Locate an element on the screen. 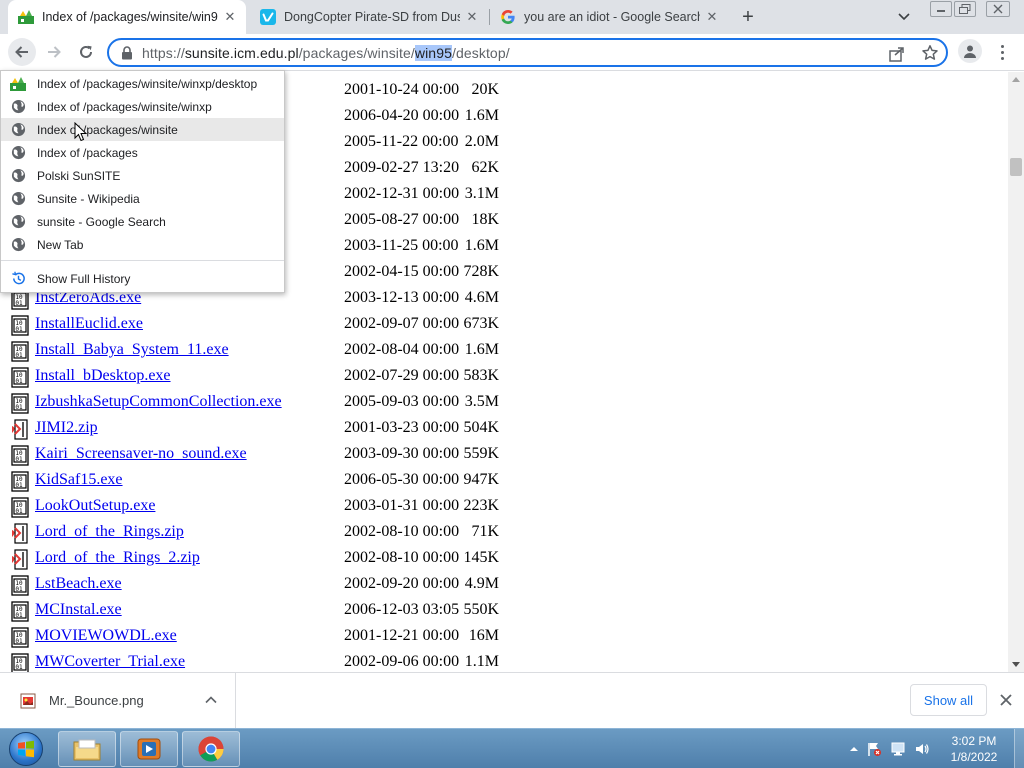 This screenshot has width=1024, height=768. tab-google-search: you are an idiot - Google Search ✕ is located at coordinates (609, 17).